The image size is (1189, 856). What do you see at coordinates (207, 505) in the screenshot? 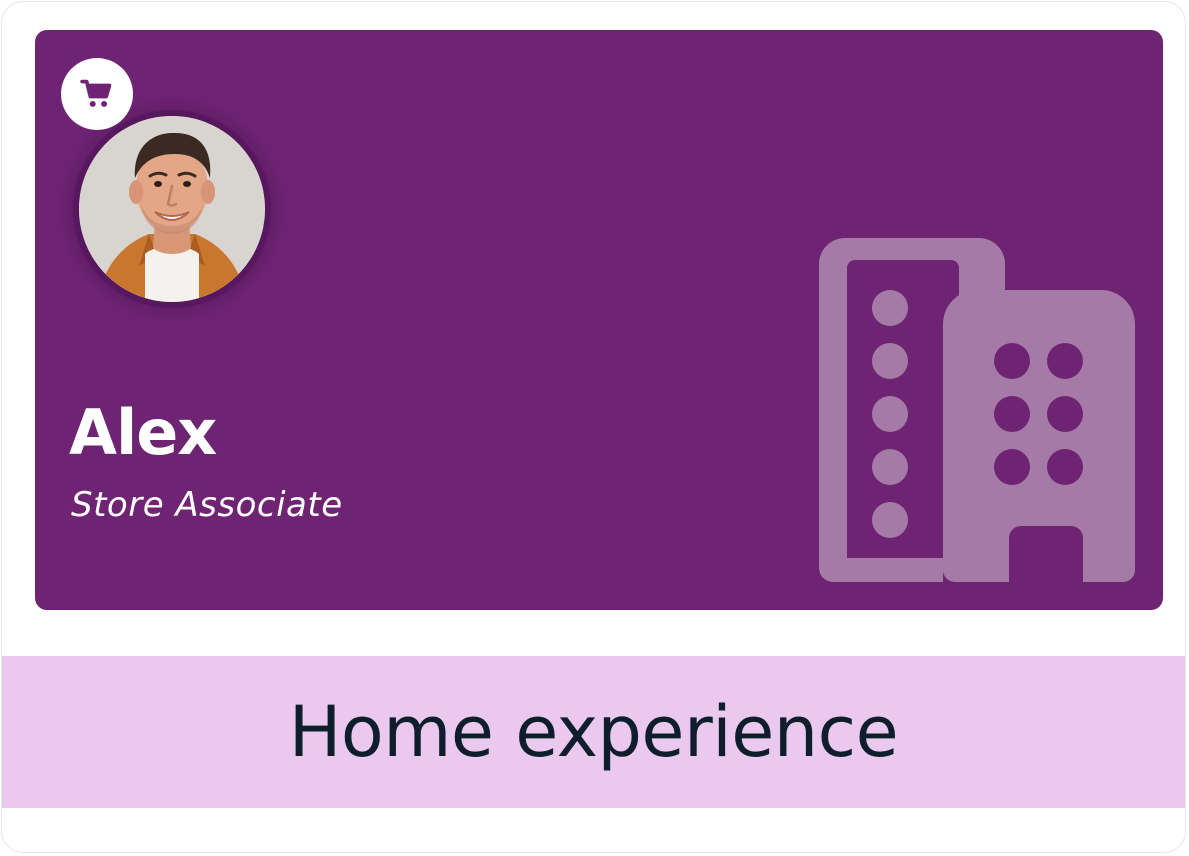
I see `profile-role: Store Associate` at bounding box center [207, 505].